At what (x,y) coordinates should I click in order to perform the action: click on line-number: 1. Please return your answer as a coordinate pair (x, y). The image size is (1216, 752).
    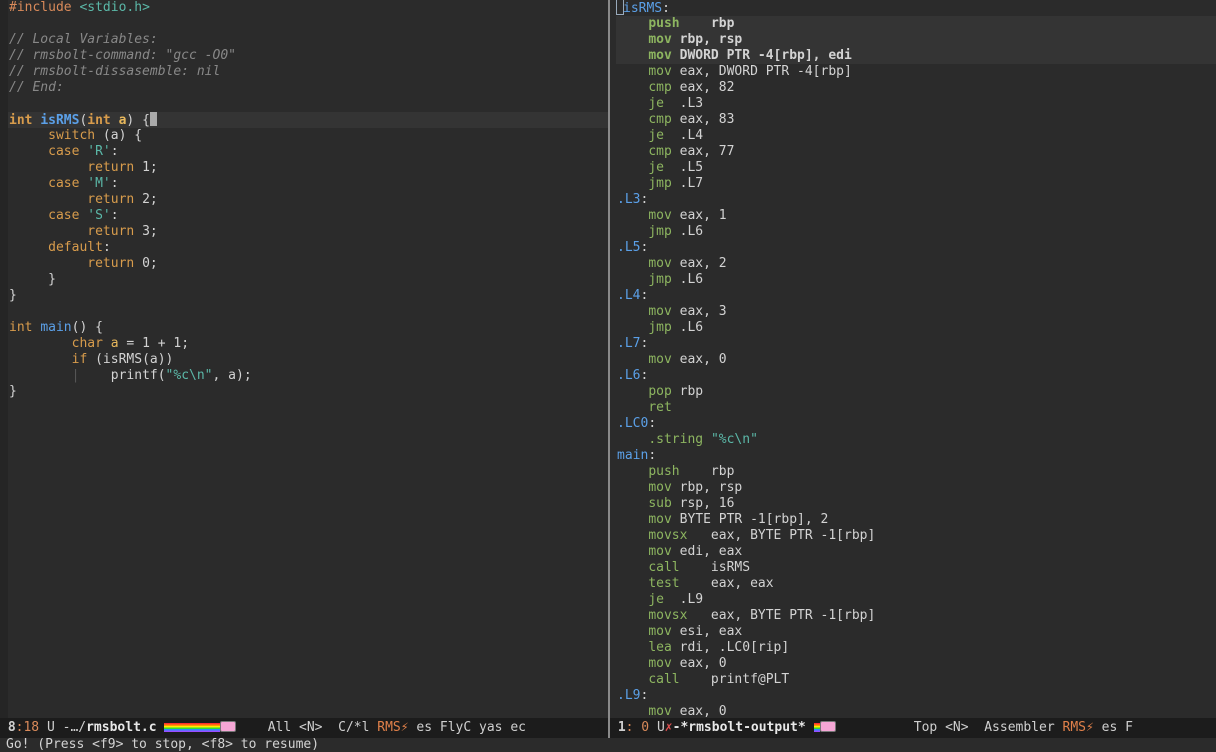
    Looking at the image, I should click on (618, 727).